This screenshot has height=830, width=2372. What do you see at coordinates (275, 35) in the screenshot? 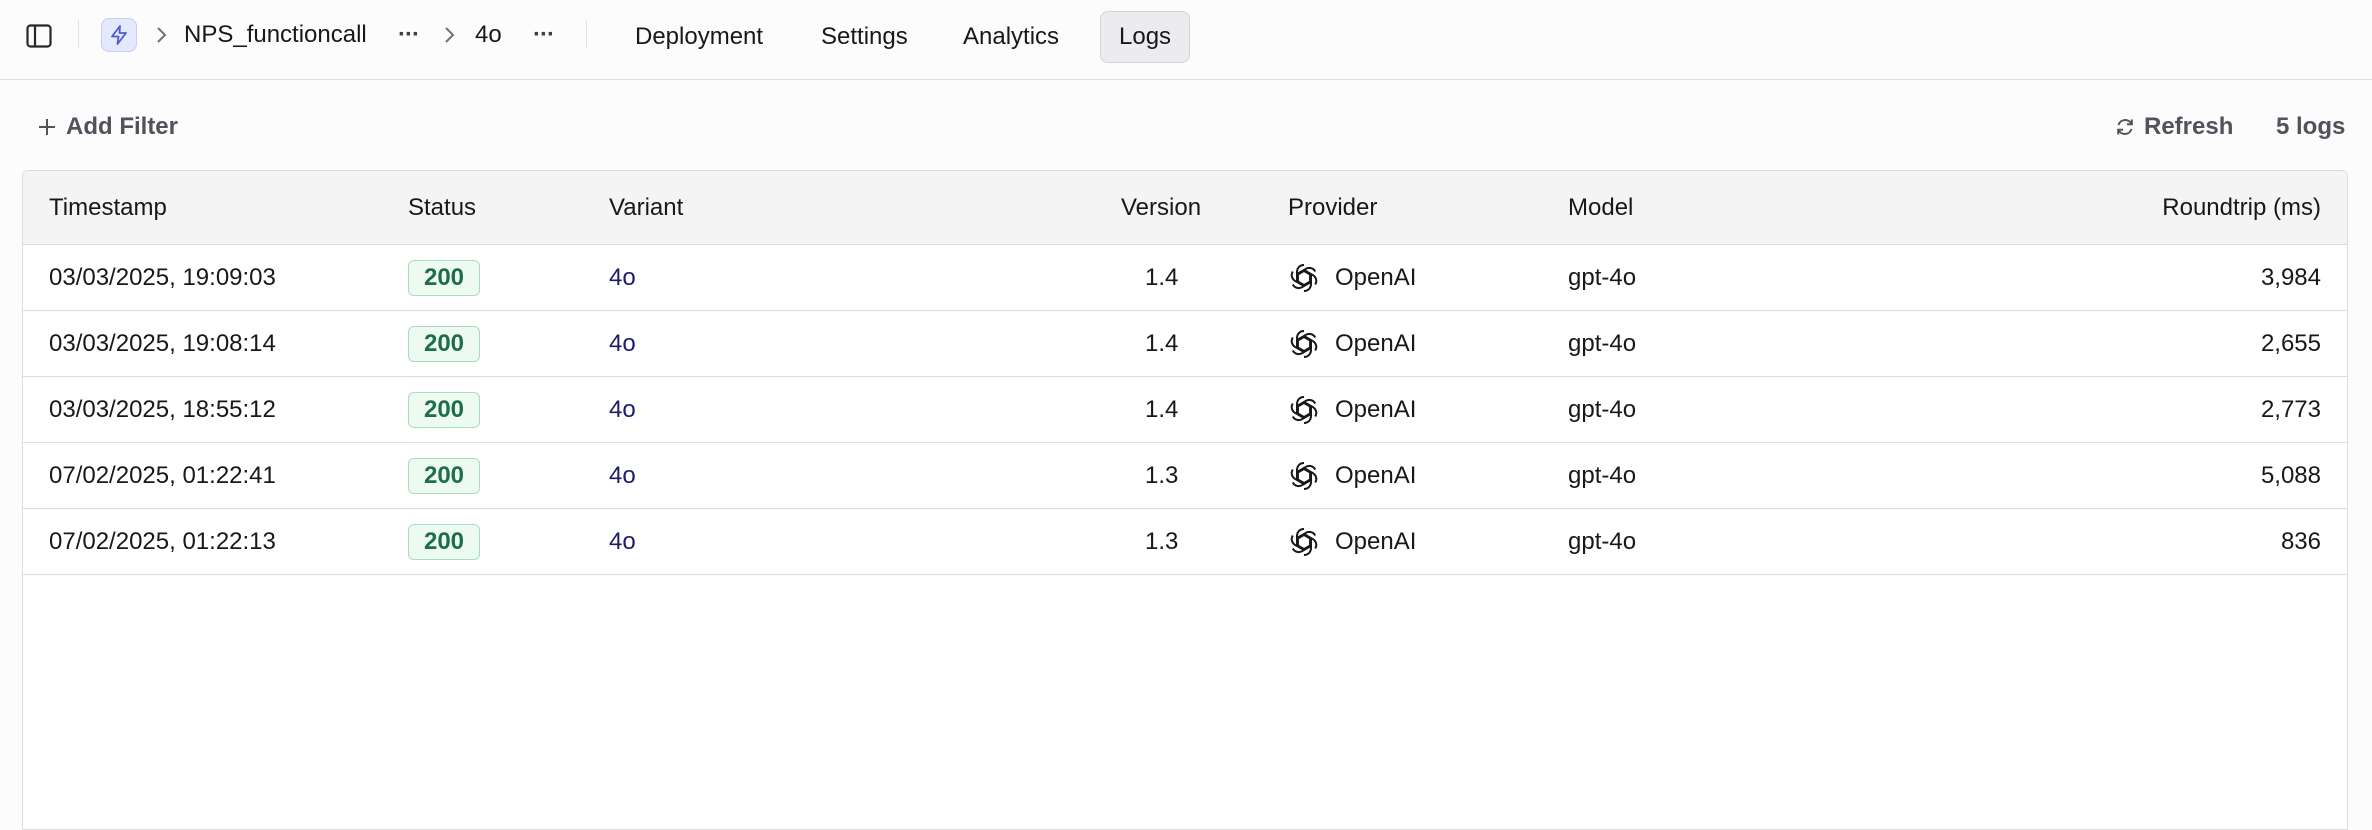
I see `breadcrumb-prompt: NPS_functioncall` at bounding box center [275, 35].